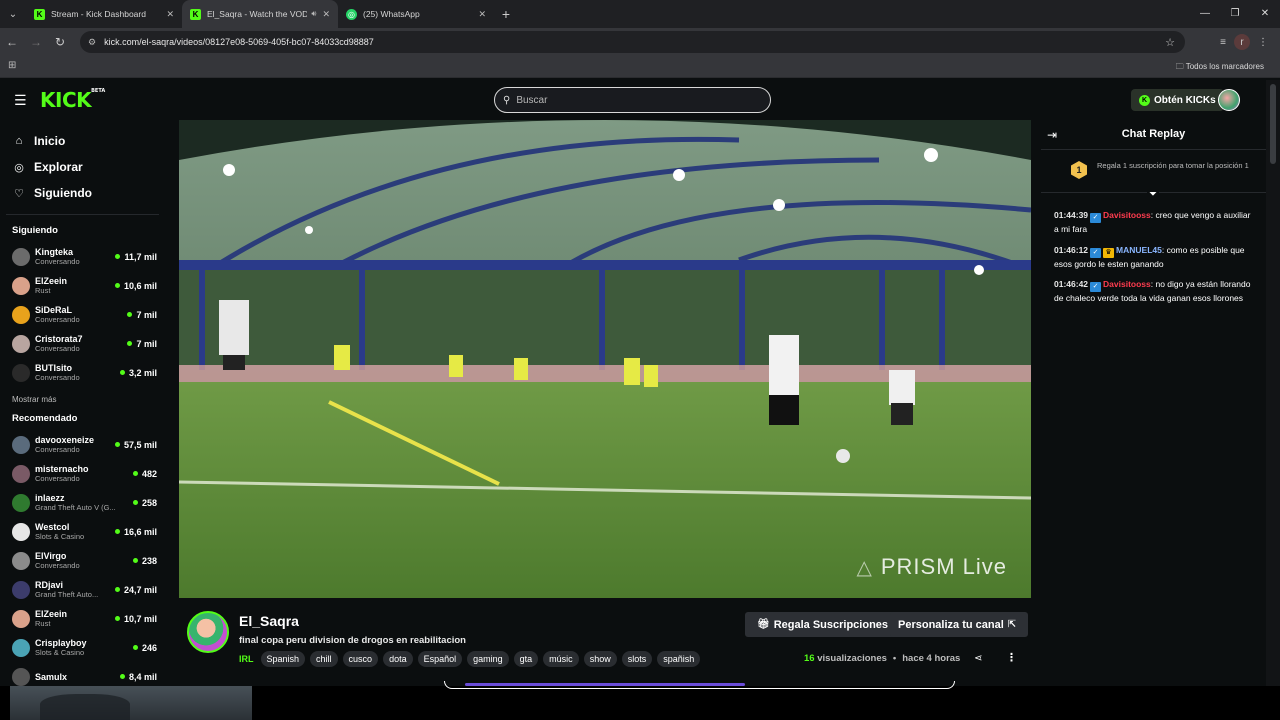  I want to click on tag-chip: gta, so click(526, 659).